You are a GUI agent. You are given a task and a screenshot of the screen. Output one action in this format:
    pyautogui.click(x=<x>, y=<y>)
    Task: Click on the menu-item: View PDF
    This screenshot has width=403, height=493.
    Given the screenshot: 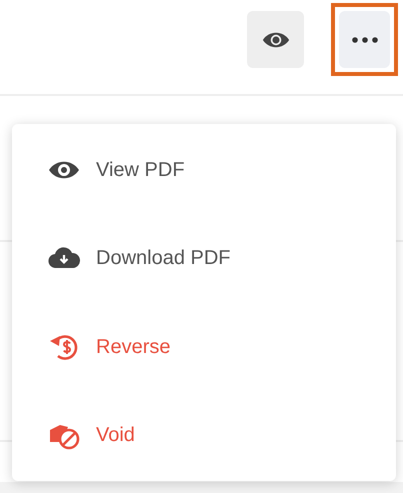 What is the action you would take?
    pyautogui.click(x=204, y=170)
    